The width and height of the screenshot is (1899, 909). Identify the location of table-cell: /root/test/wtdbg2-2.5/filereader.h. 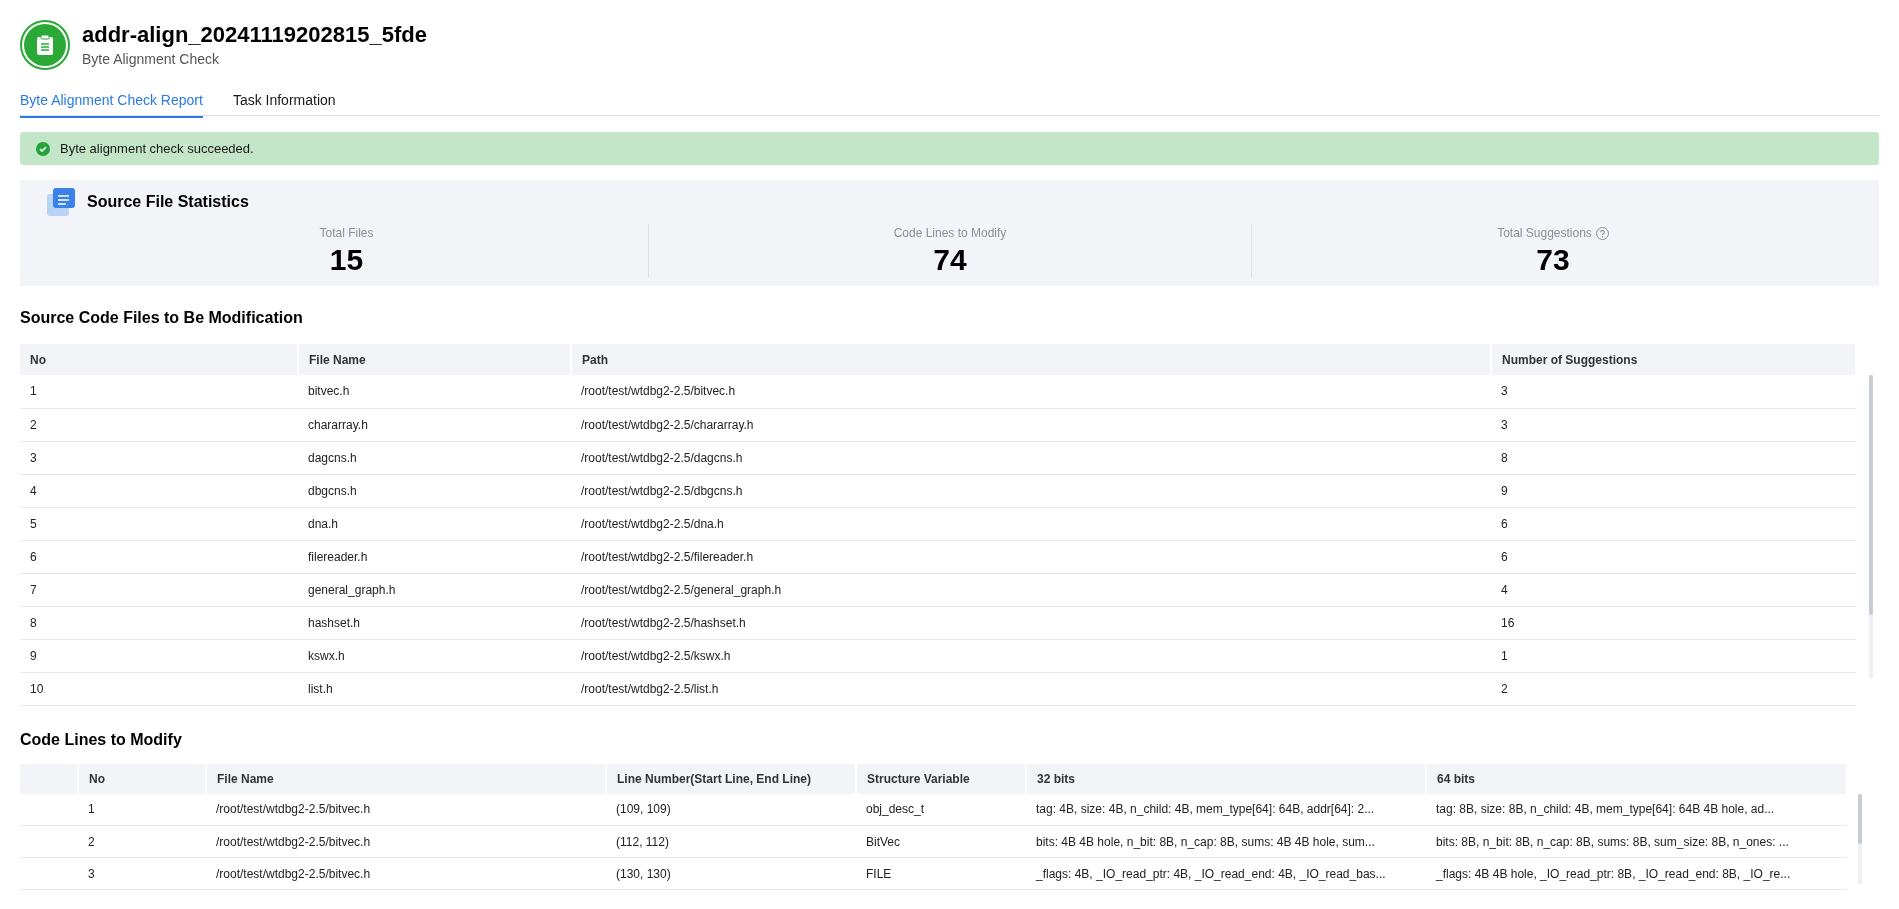
(1031, 556).